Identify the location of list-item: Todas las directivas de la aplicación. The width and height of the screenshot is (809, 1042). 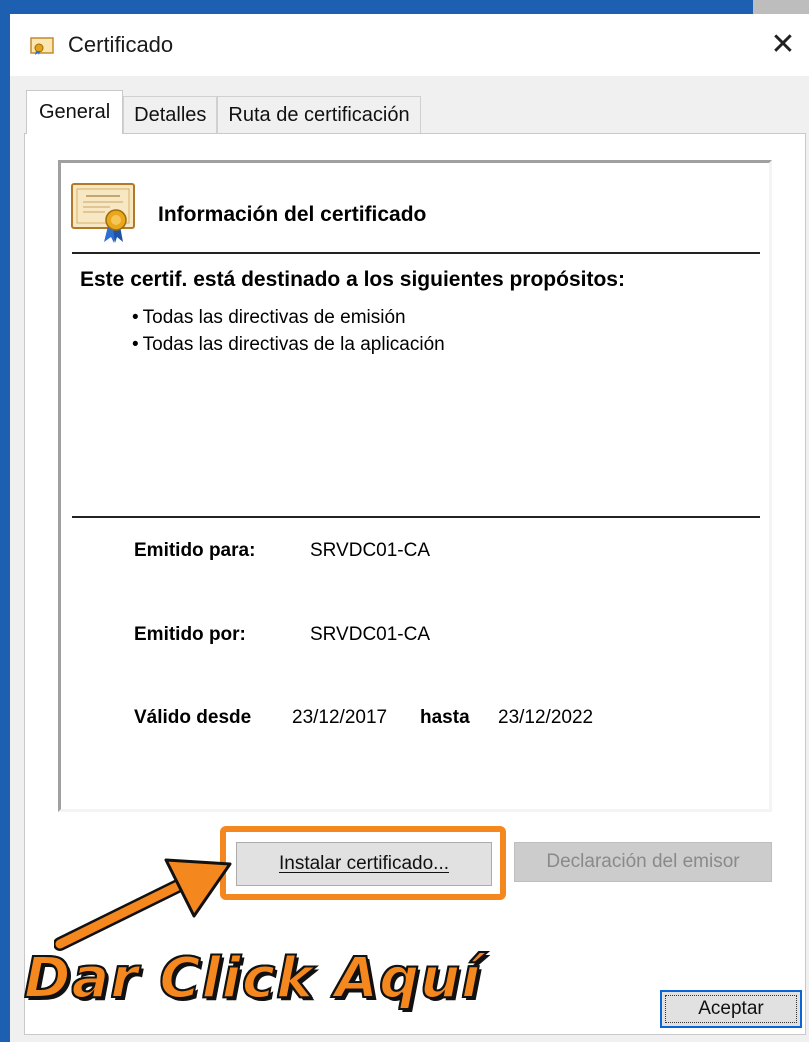
(288, 344).